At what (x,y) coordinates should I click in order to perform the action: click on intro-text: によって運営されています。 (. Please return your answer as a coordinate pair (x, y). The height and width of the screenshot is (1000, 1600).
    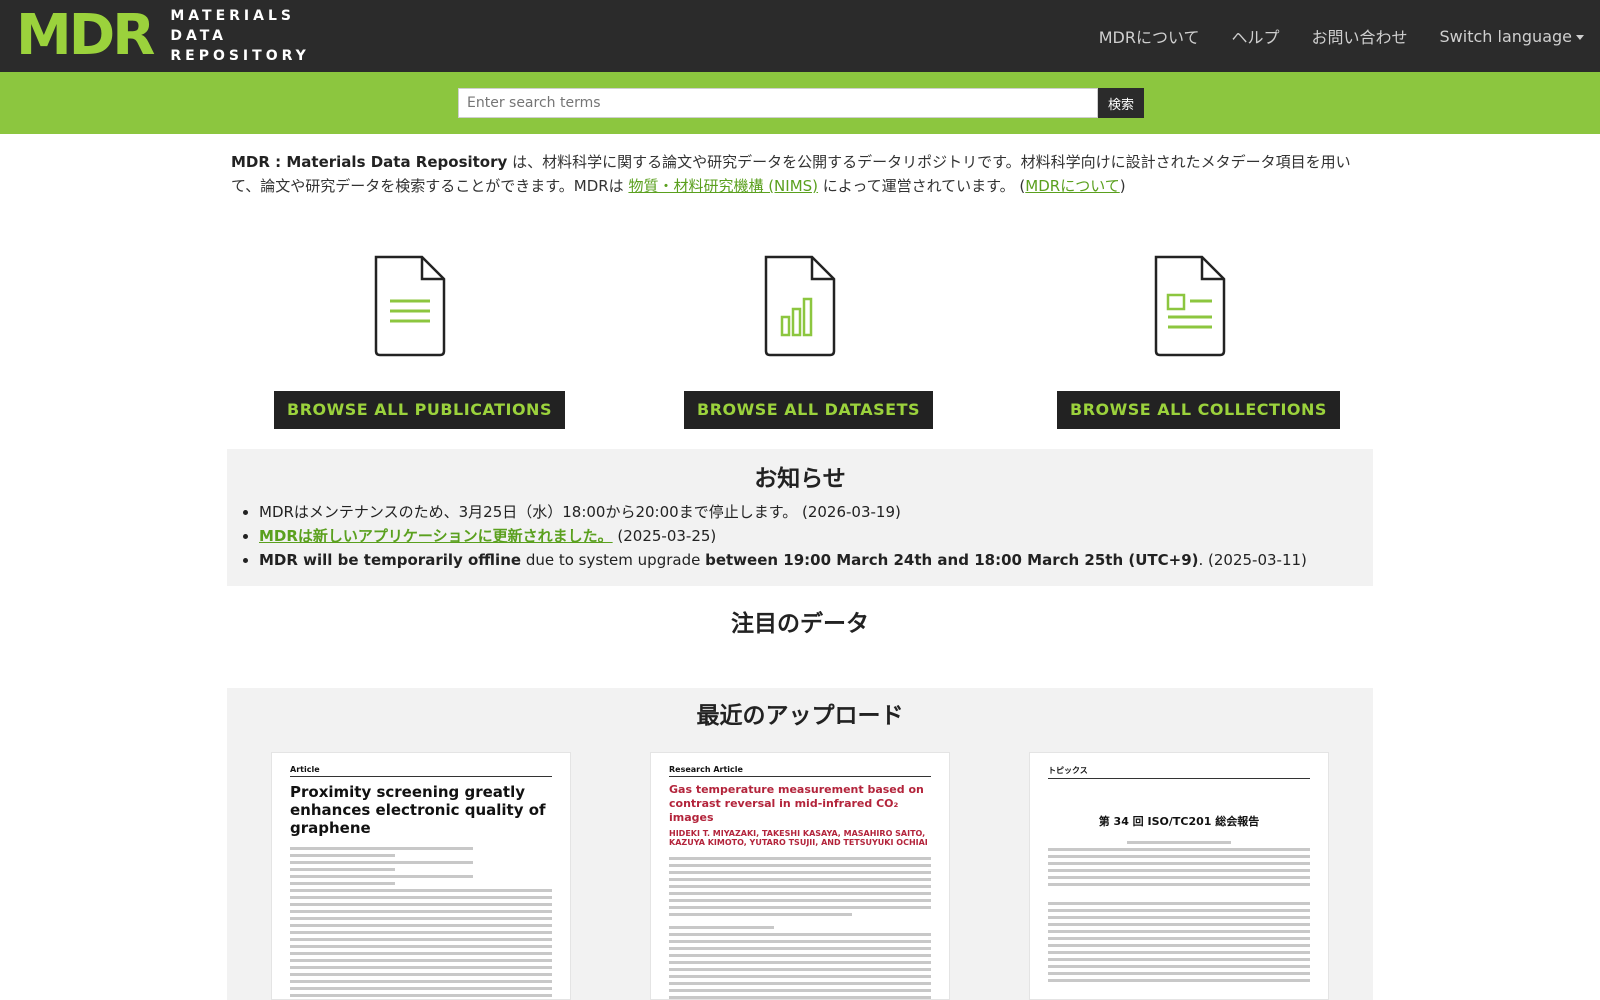
    Looking at the image, I should click on (922, 186).